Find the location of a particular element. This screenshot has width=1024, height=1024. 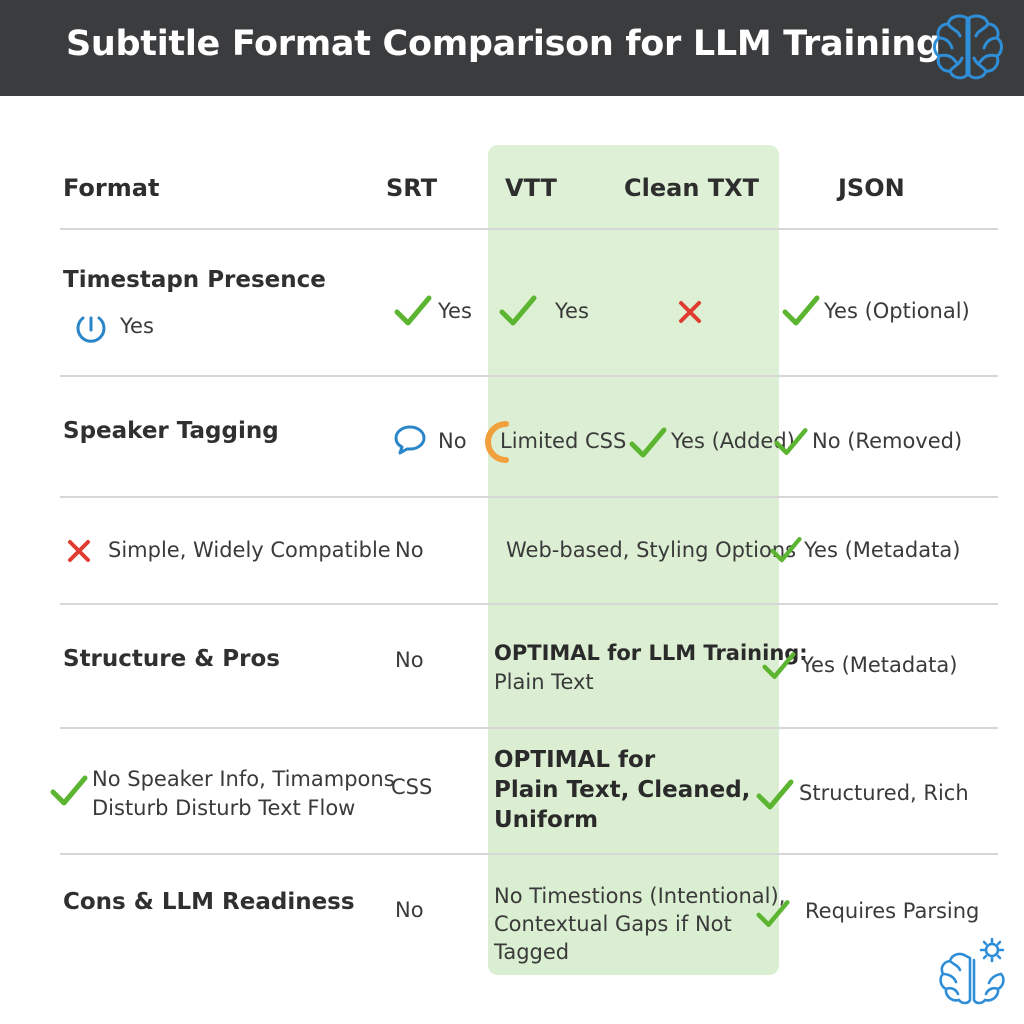

vtt-value: Web-based, Styling Options is located at coordinates (651, 550).